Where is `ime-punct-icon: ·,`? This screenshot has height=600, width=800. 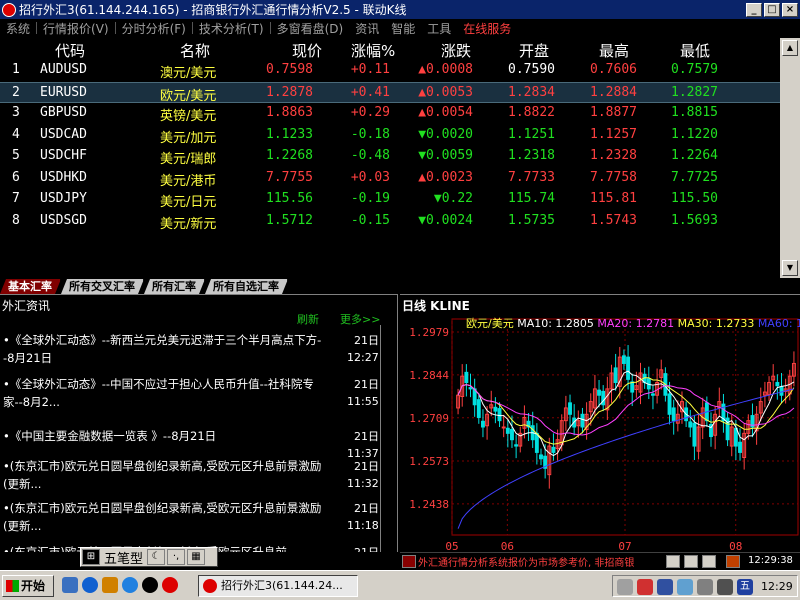
ime-punct-icon: ·, is located at coordinates (176, 557).